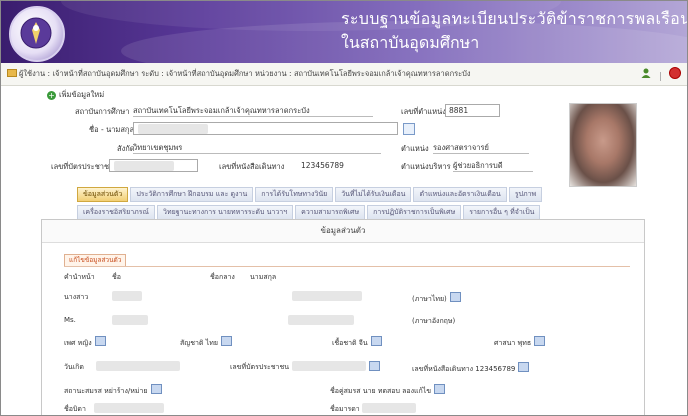 The width and height of the screenshot is (688, 416). Describe the element at coordinates (525, 194) in the screenshot. I see `tab-photo: รูปภาพ` at that location.